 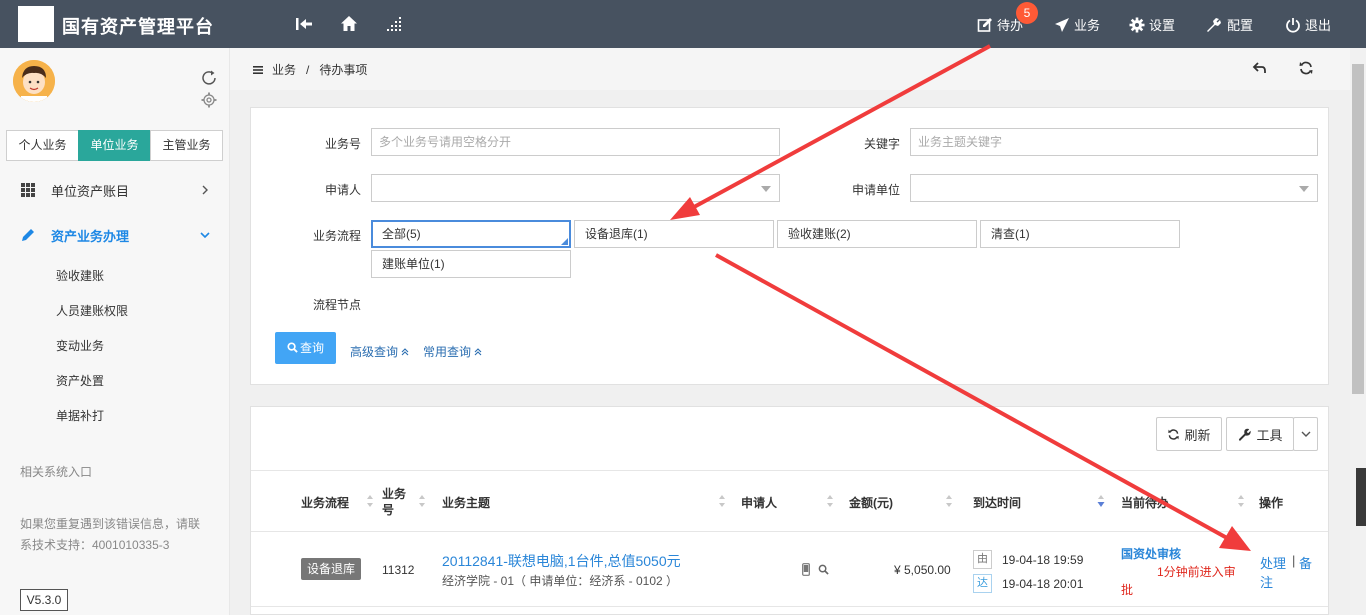 What do you see at coordinates (114, 145) in the screenshot?
I see `tab-unit: 单位业务` at bounding box center [114, 145].